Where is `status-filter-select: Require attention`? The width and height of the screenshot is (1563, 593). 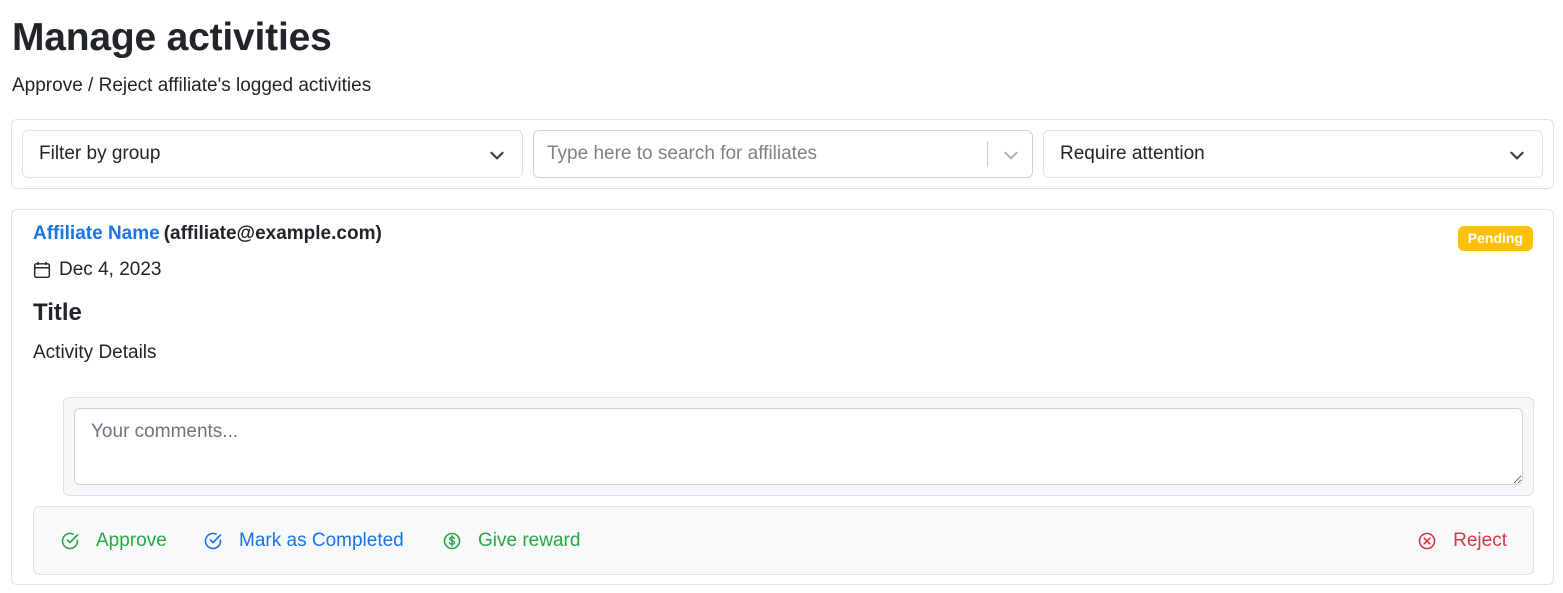 status-filter-select: Require attention is located at coordinates (1293, 154).